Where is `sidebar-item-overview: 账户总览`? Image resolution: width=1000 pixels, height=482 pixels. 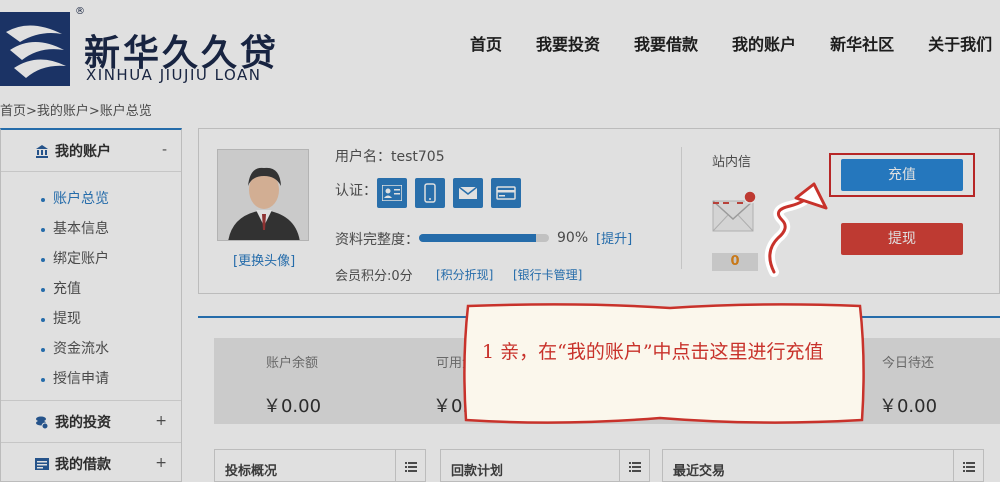
sidebar-item-overview: 账户总览 is located at coordinates (91, 199).